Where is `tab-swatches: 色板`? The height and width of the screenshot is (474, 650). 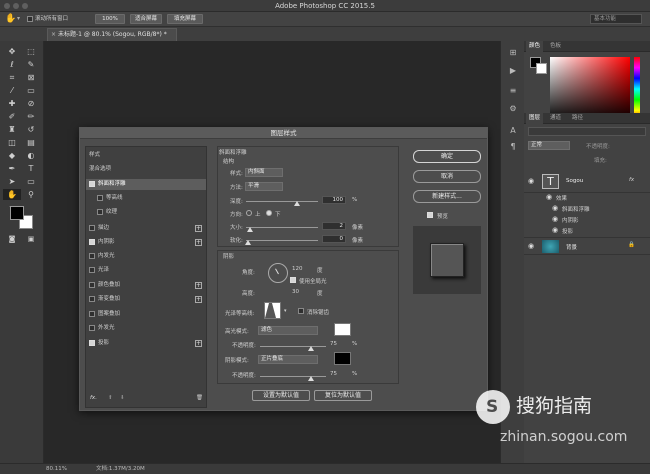 tab-swatches: 色板 is located at coordinates (555, 46).